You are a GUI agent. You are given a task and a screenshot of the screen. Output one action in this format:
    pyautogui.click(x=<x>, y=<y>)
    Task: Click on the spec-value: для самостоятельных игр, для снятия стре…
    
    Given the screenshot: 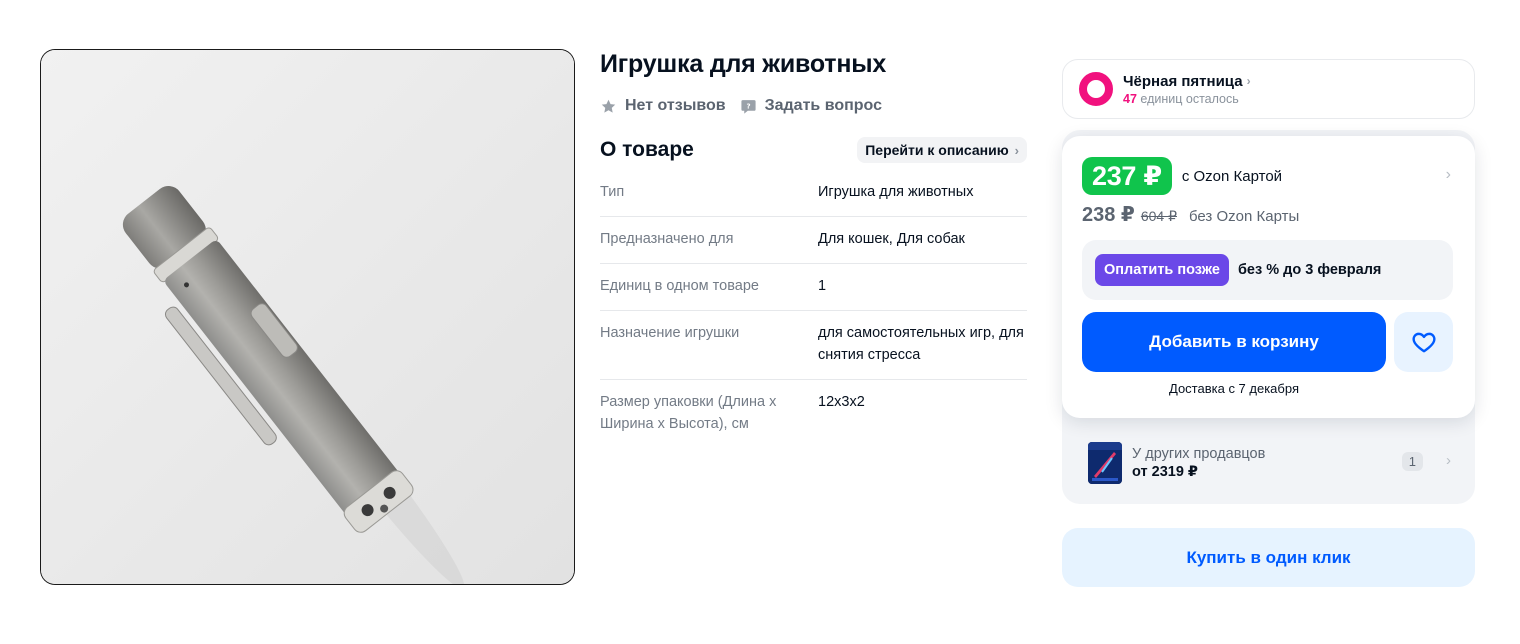 What is the action you would take?
    pyautogui.click(x=921, y=344)
    